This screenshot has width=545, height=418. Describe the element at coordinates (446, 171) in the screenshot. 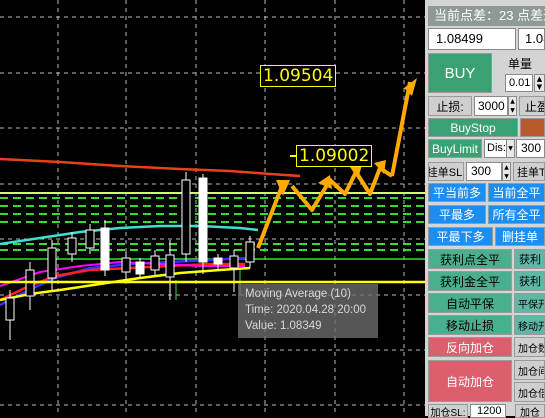

I see `pending-sl-label: 挂单SL:` at that location.